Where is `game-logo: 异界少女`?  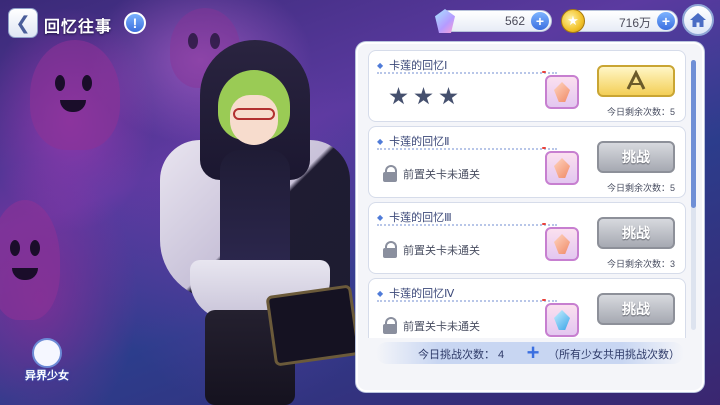
game-logo: 异界少女 is located at coordinates (47, 366).